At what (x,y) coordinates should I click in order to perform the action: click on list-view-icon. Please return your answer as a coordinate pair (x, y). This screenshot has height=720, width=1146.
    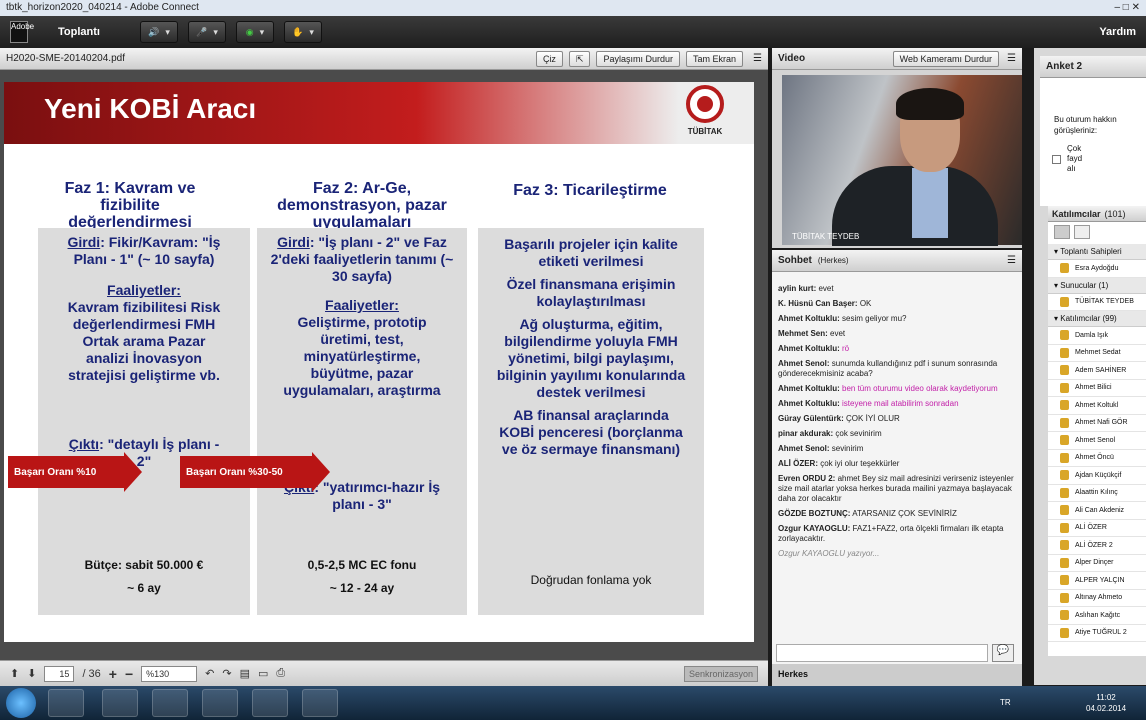
    Looking at the image, I should click on (1062, 232).